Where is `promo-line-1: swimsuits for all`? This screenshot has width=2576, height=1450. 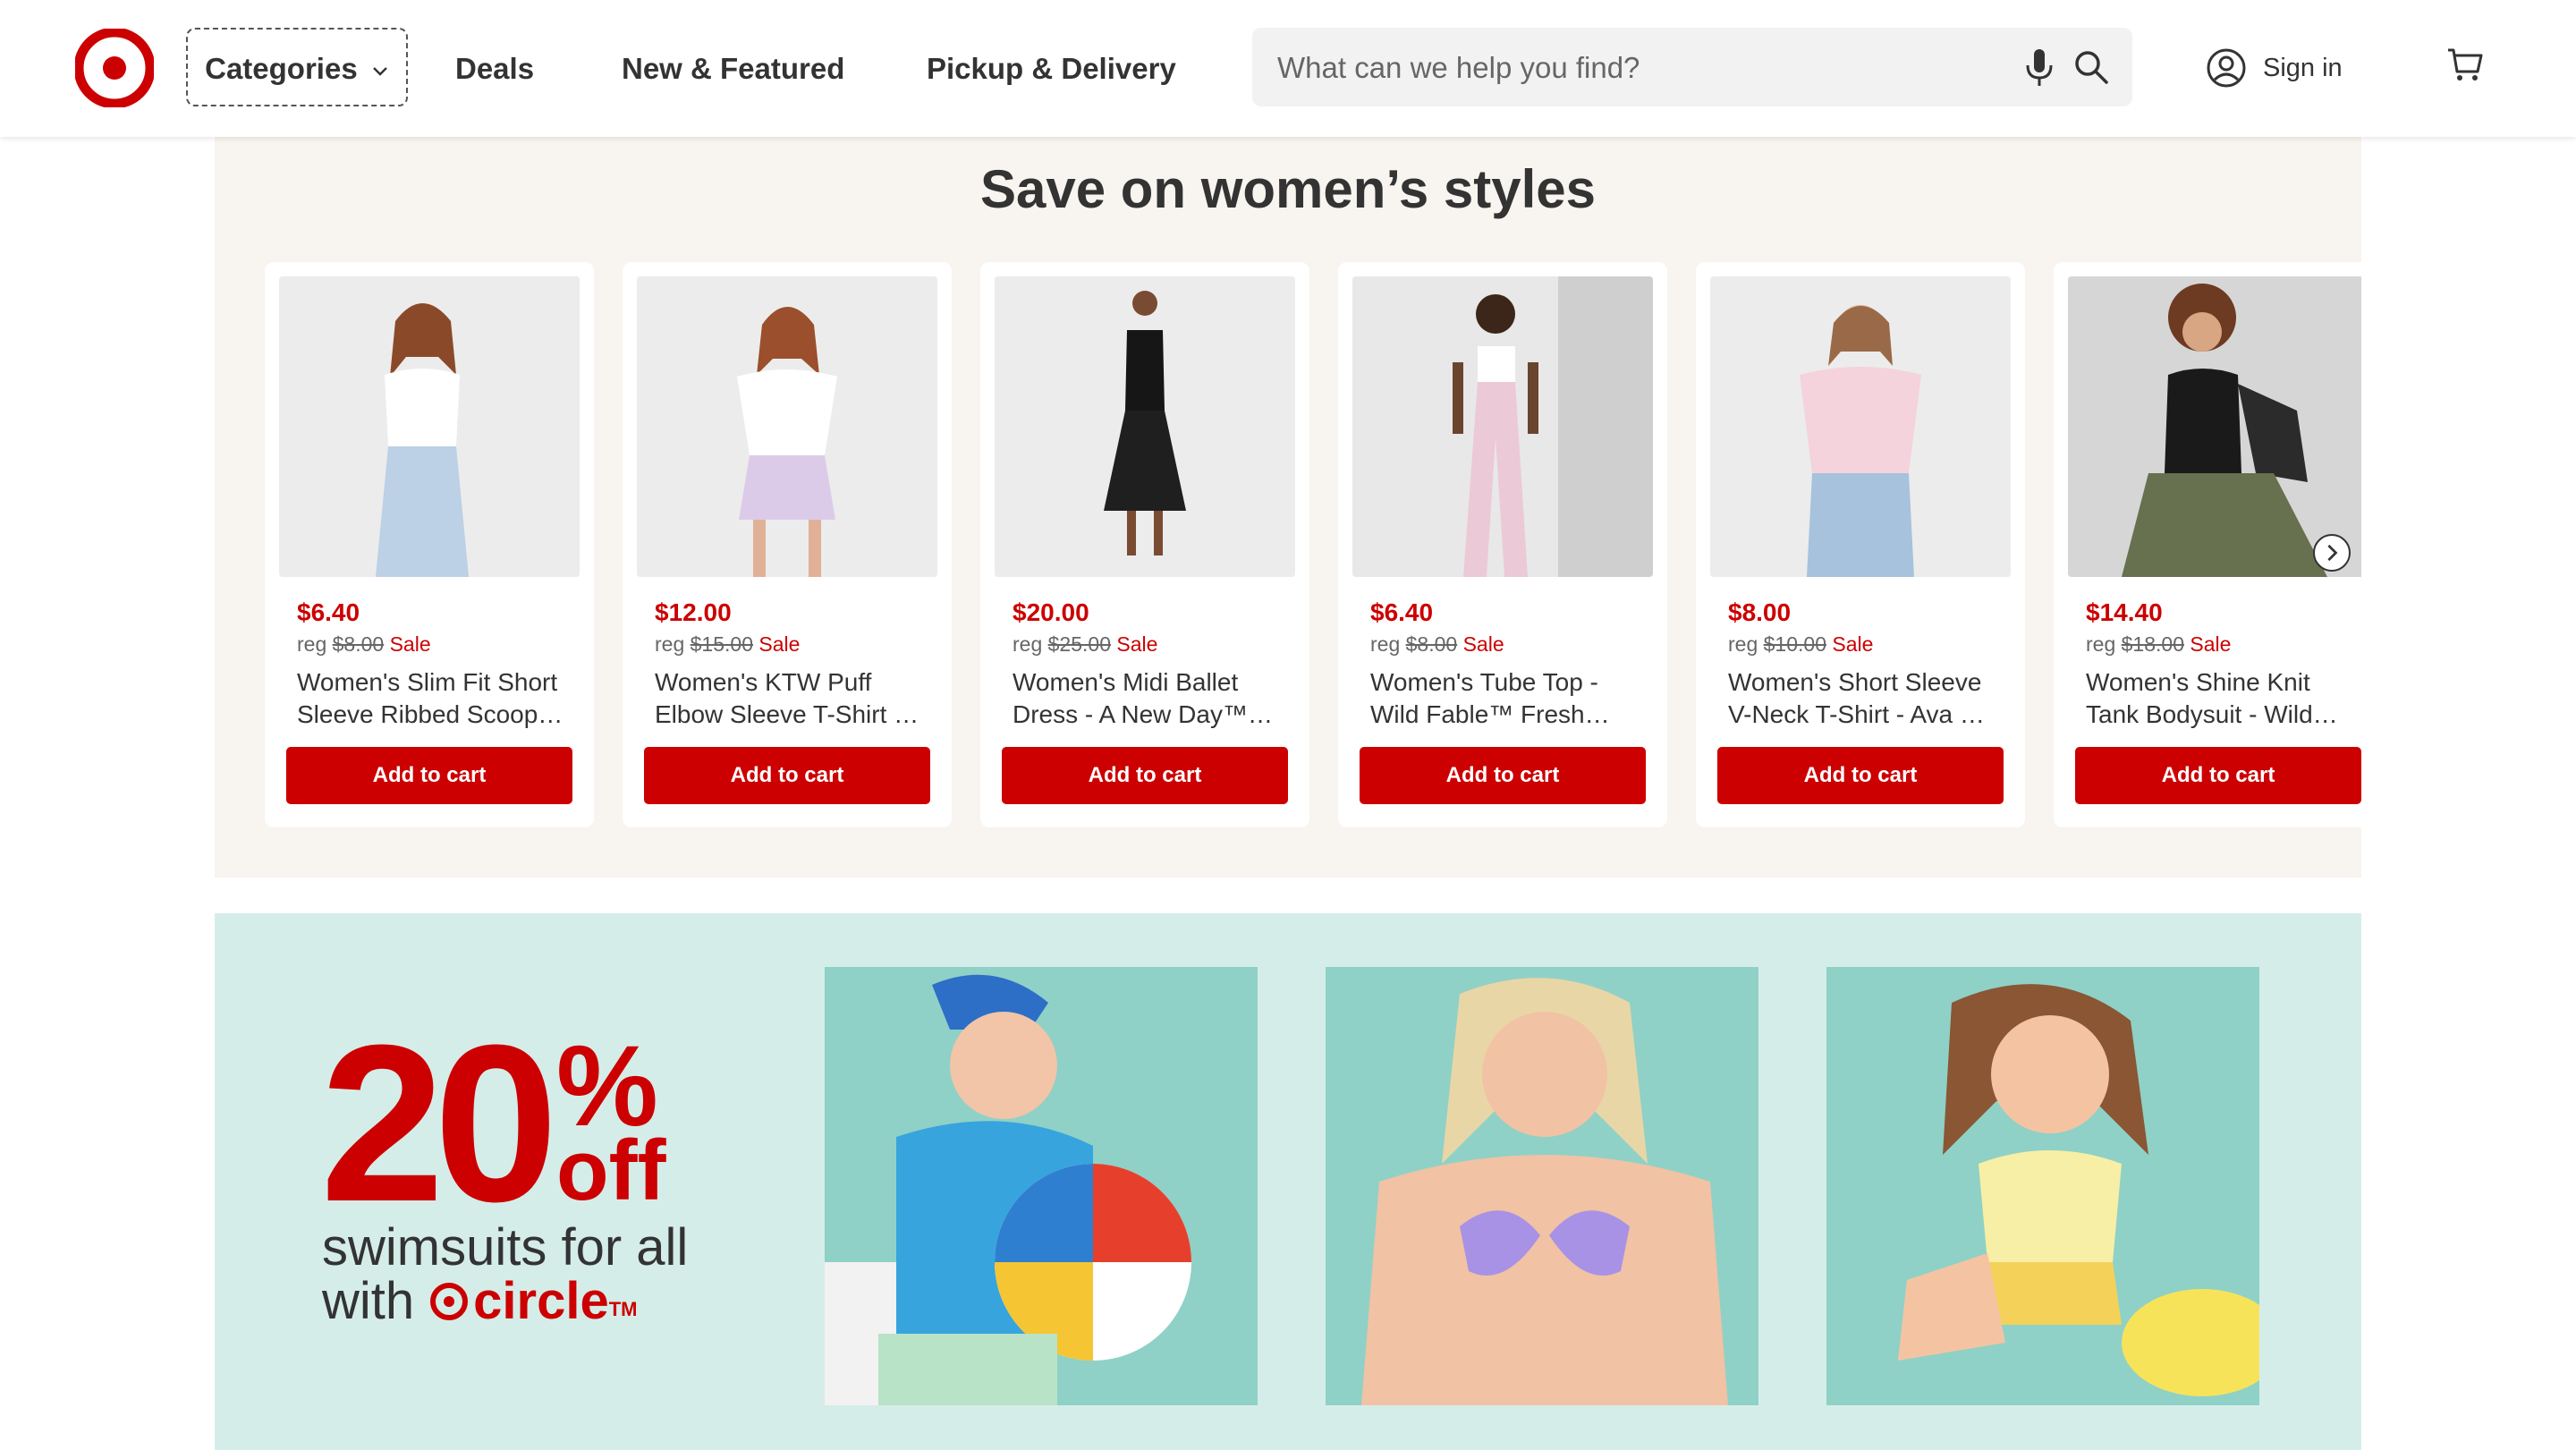 promo-line-1: swimsuits for all is located at coordinates (505, 1247).